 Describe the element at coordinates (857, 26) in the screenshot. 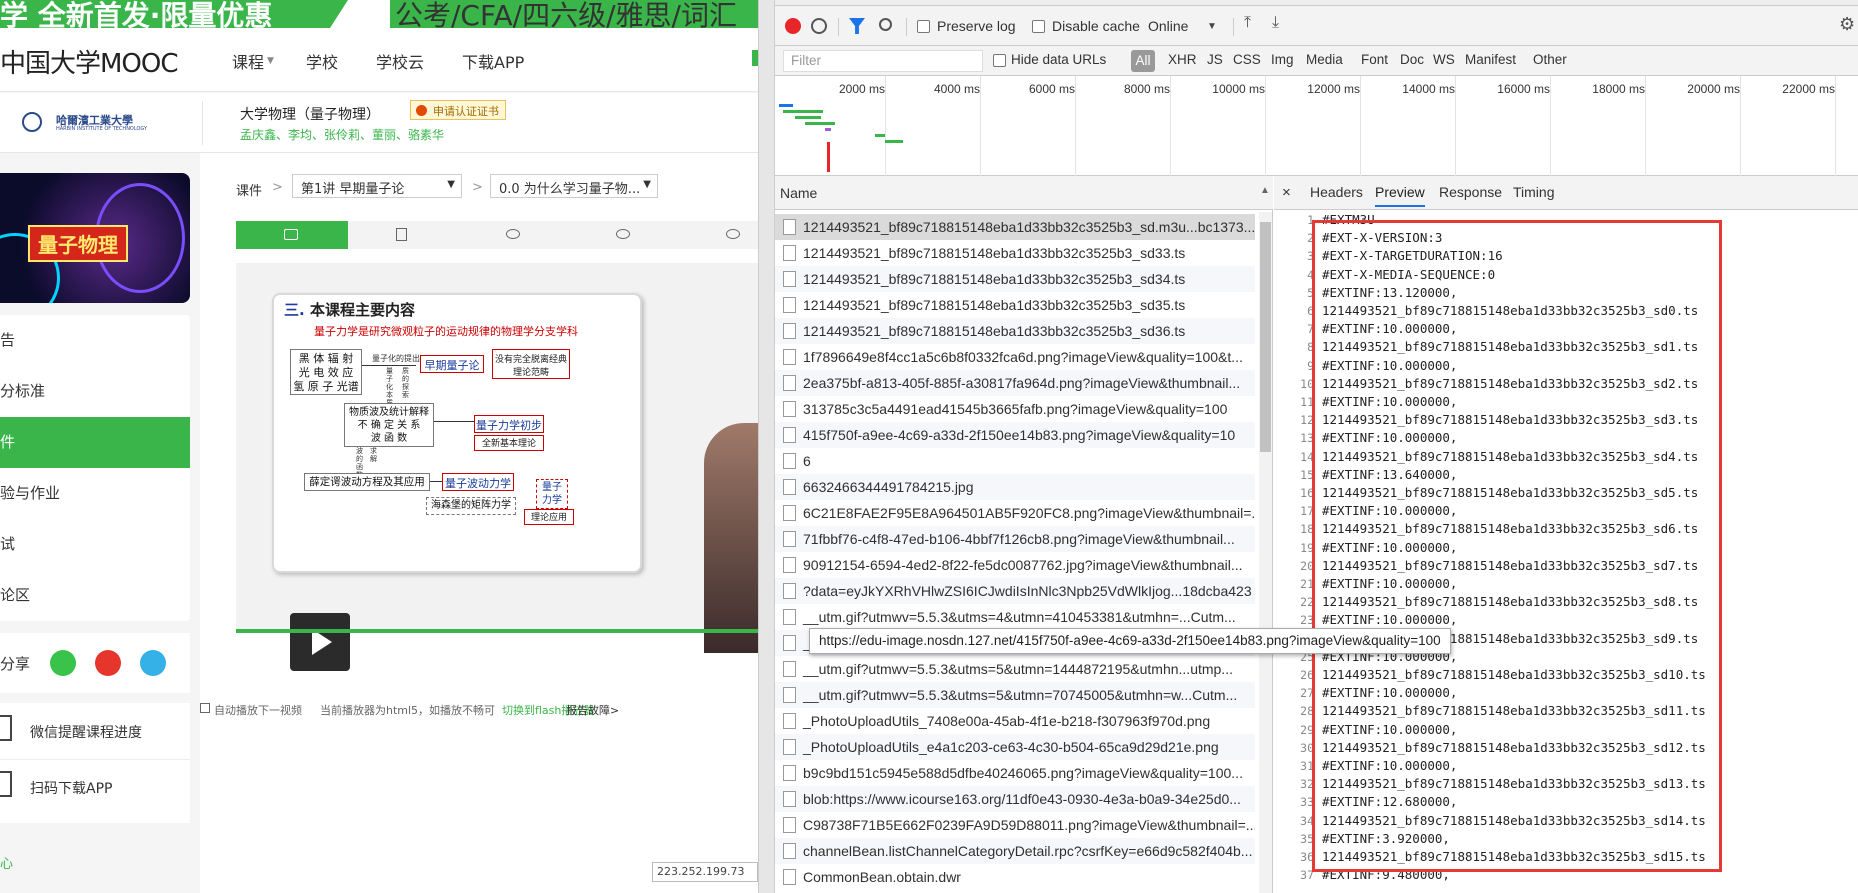

I see `filter-icon` at that location.